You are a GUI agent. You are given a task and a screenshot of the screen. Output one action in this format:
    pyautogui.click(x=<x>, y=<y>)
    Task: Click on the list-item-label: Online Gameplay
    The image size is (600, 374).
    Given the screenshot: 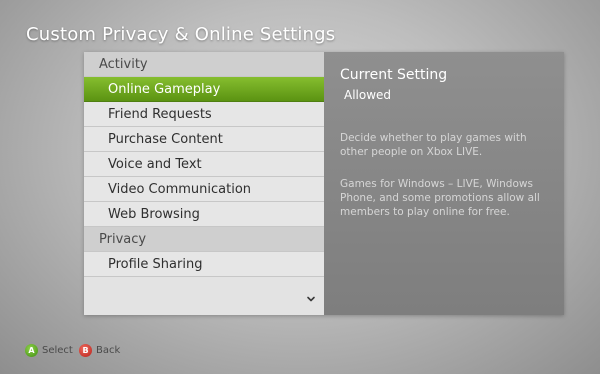 What is the action you would take?
    pyautogui.click(x=164, y=89)
    